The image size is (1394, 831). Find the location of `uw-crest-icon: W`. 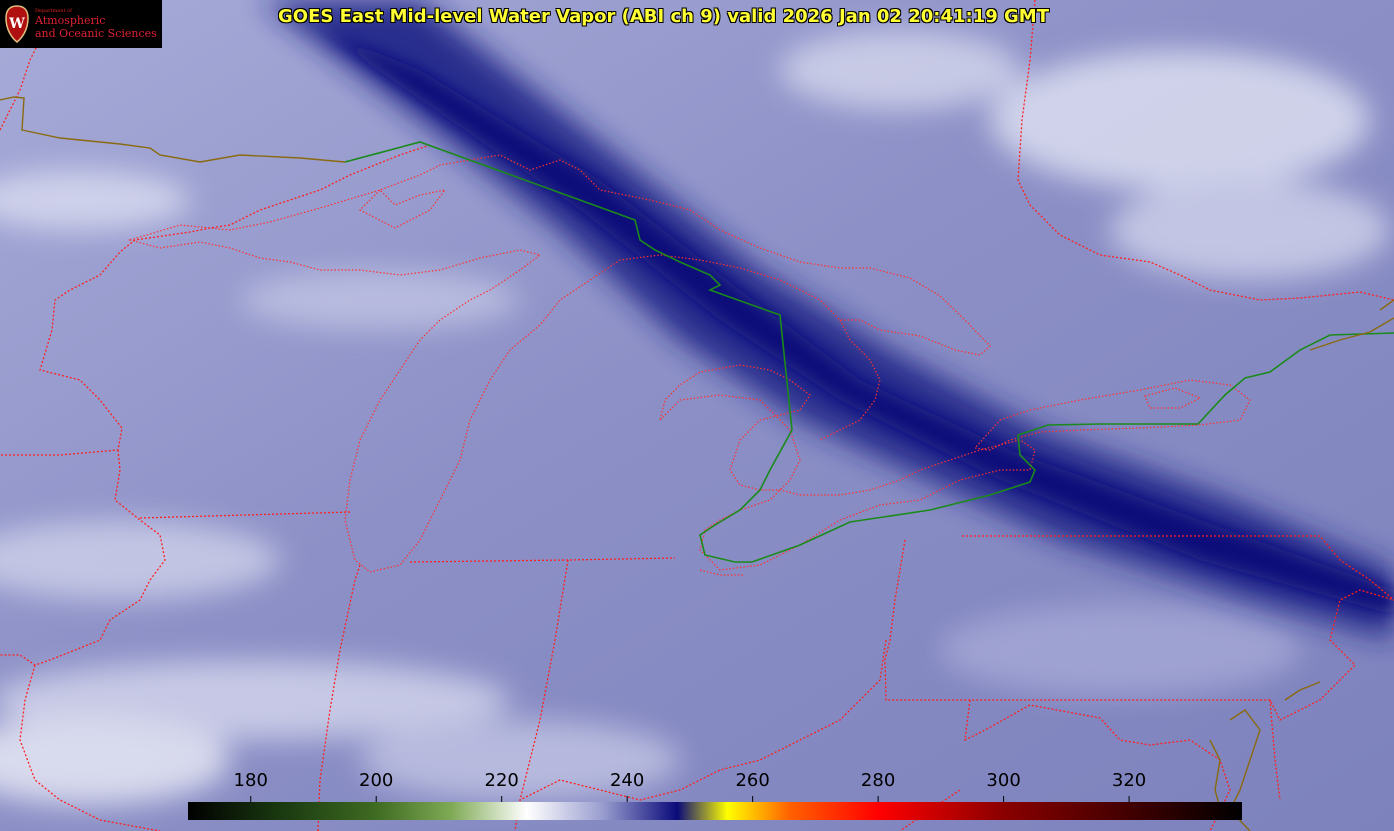

uw-crest-icon: W is located at coordinates (17, 24).